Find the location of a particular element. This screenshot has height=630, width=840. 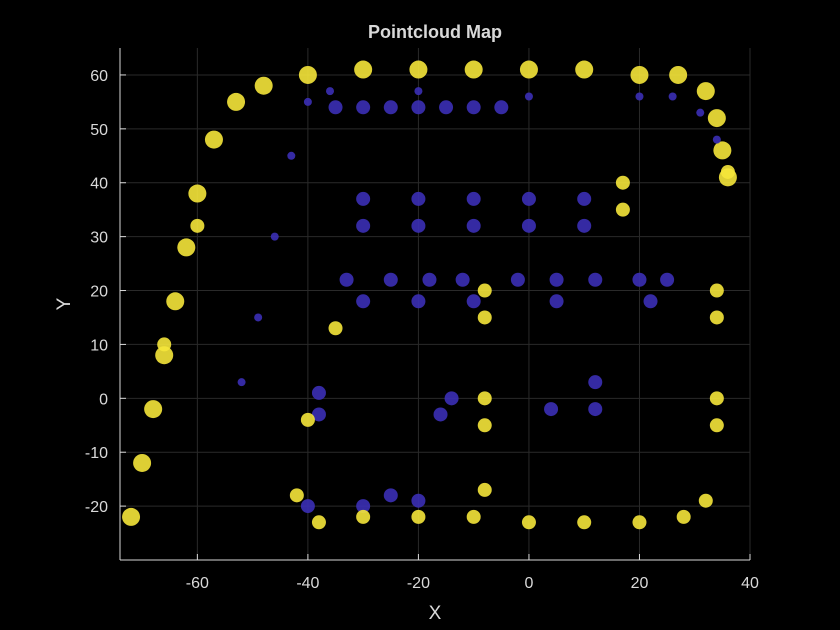

x-tick-label: 40 is located at coordinates (750, 583).